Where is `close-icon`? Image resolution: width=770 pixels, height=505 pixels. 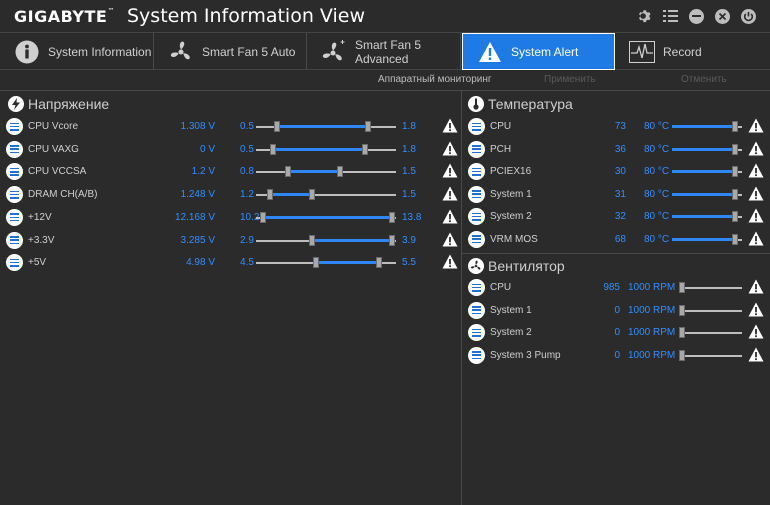 close-icon is located at coordinates (722, 16).